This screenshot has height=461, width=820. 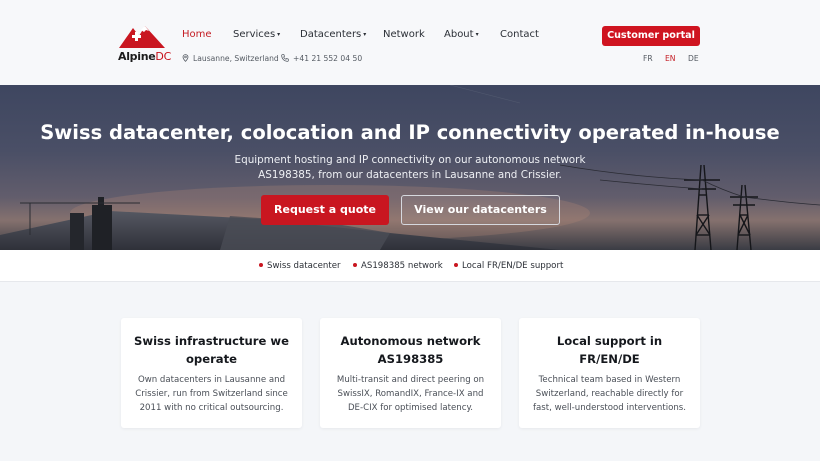 I want to click on nav-label: Datacenters, so click(x=331, y=34).